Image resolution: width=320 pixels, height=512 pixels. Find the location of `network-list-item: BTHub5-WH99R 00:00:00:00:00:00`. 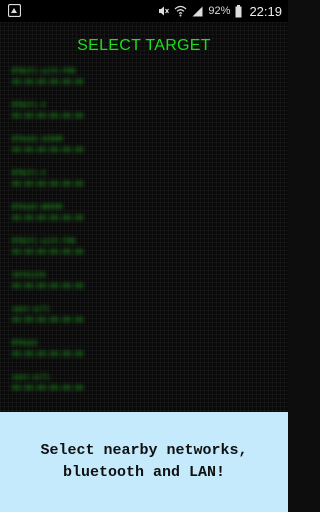

network-list-item: BTHub5-WH99R 00:00:00:00:00:00 is located at coordinates (112, 219).